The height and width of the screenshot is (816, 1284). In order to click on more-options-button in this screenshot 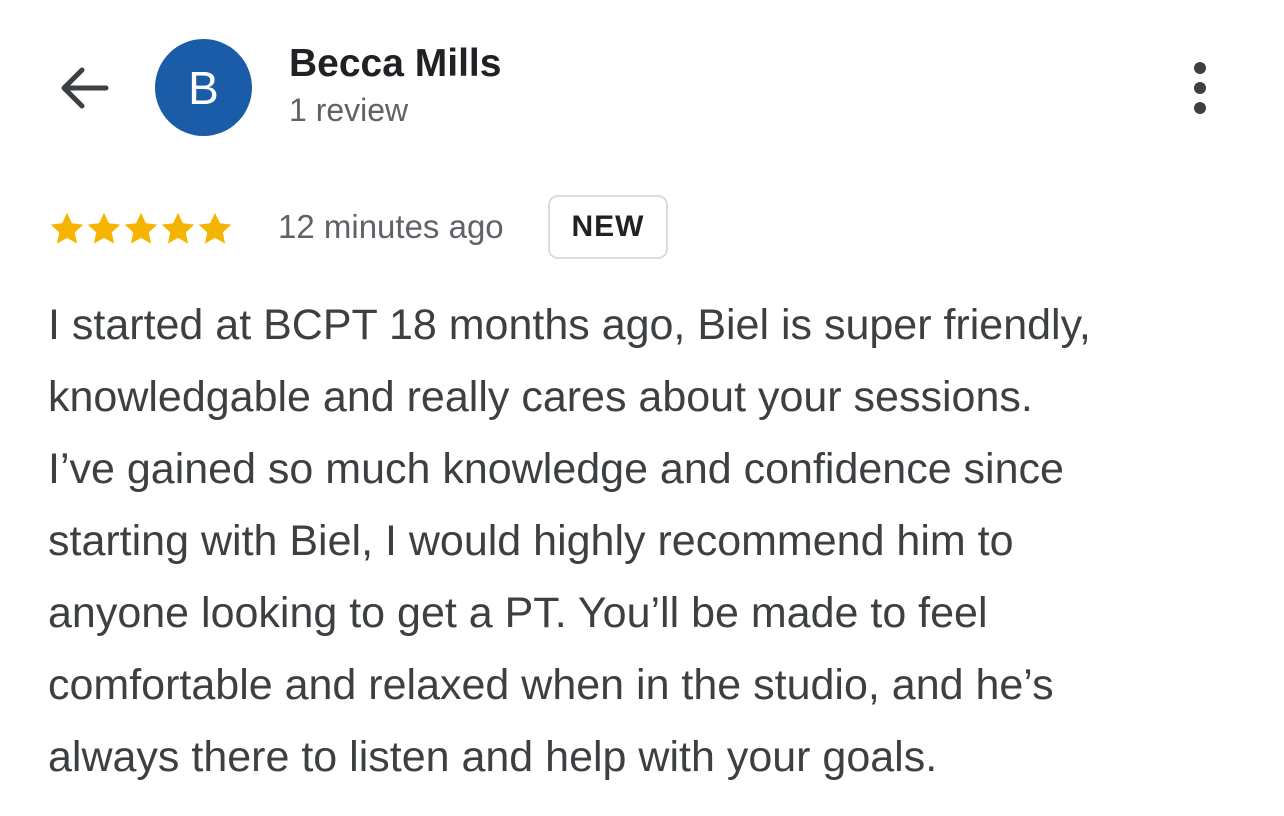, I will do `click(1200, 88)`.